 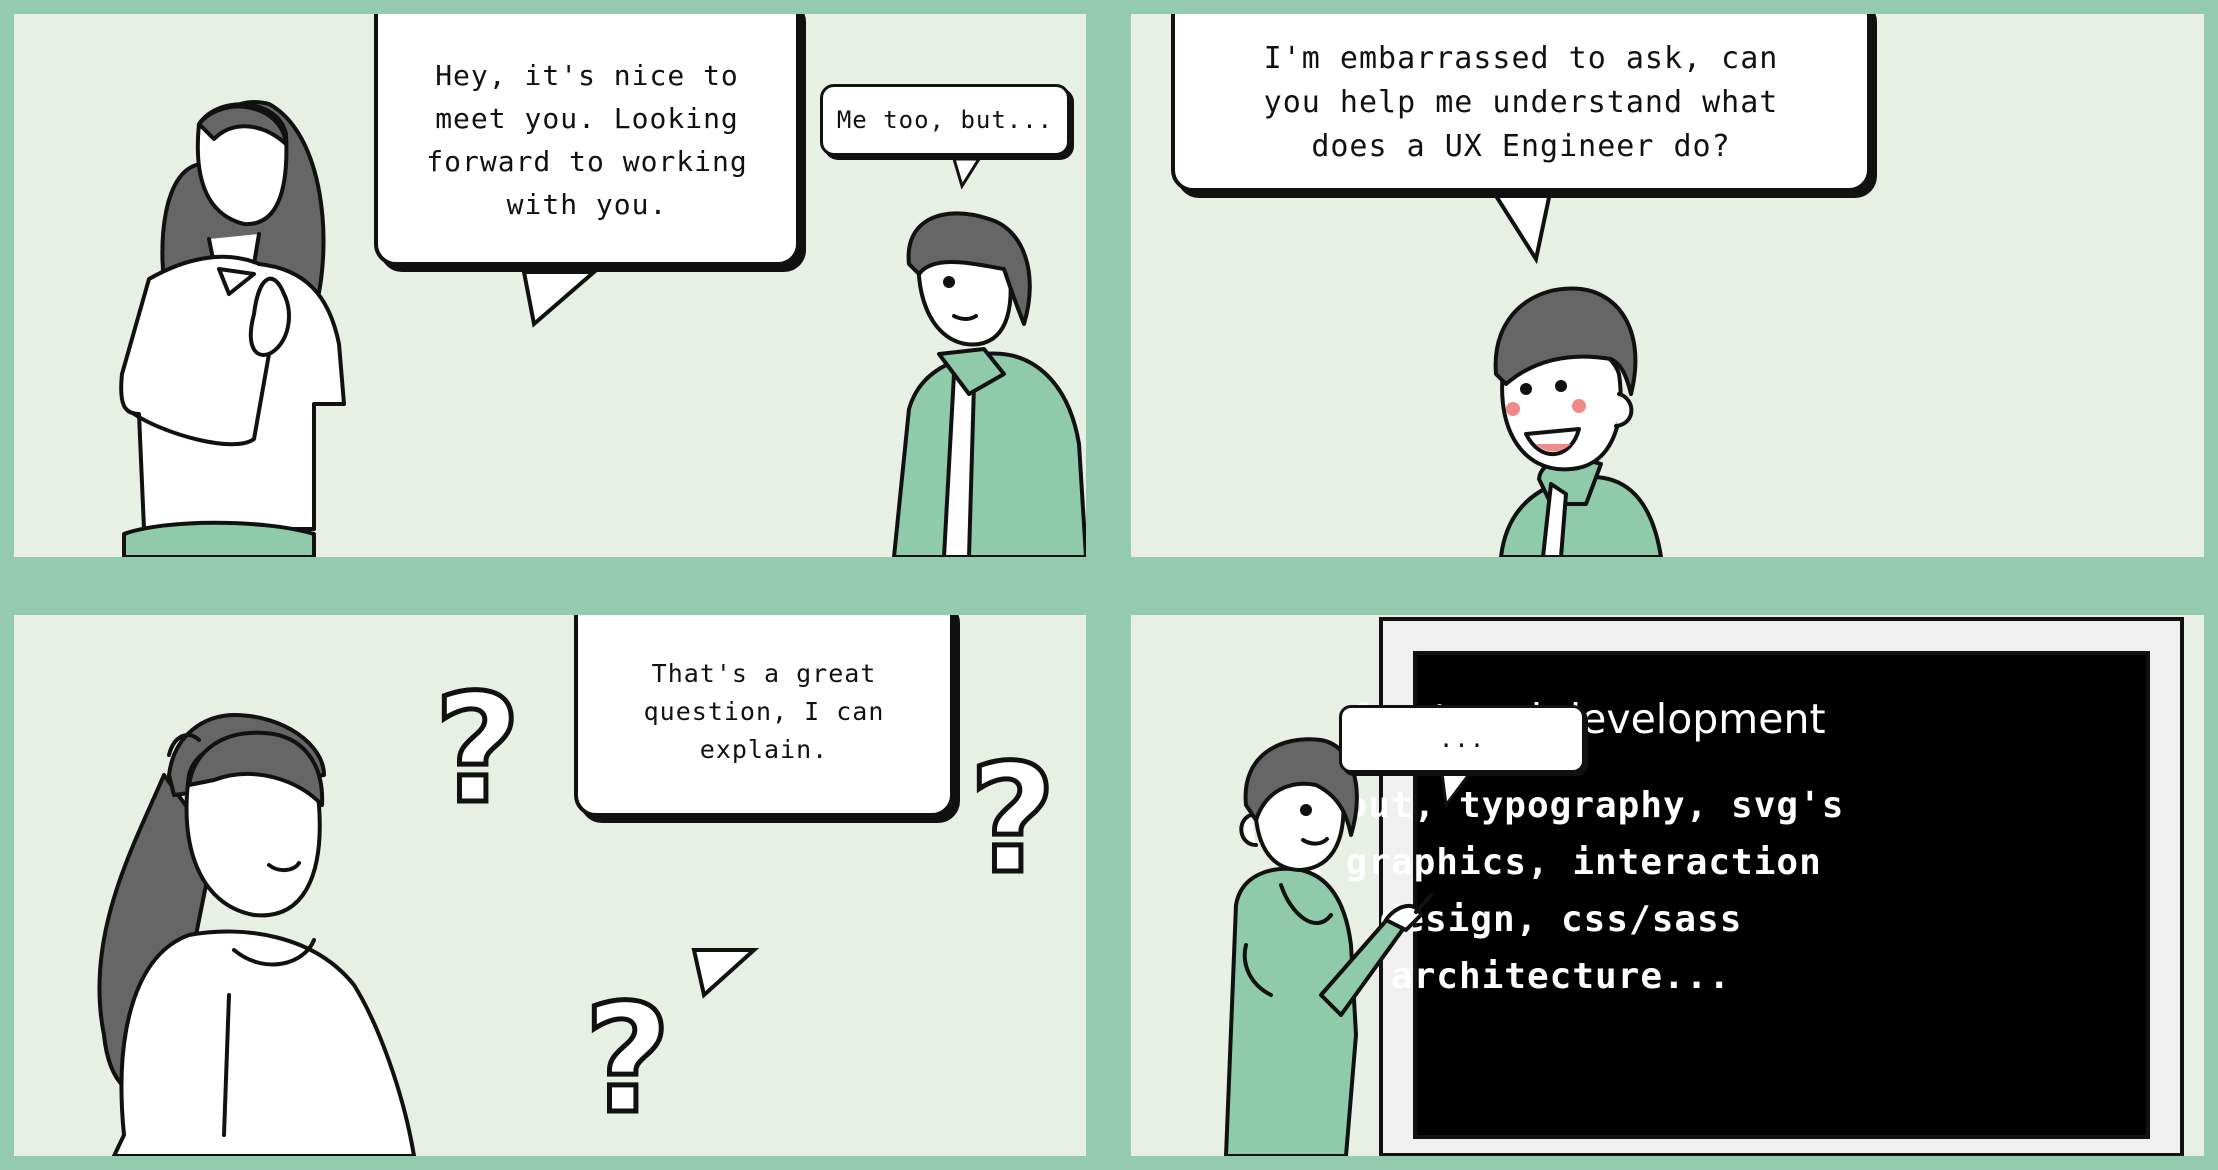 I want to click on woman-speech-bubble: That's a great question, I can explain., so click(x=764, y=716).